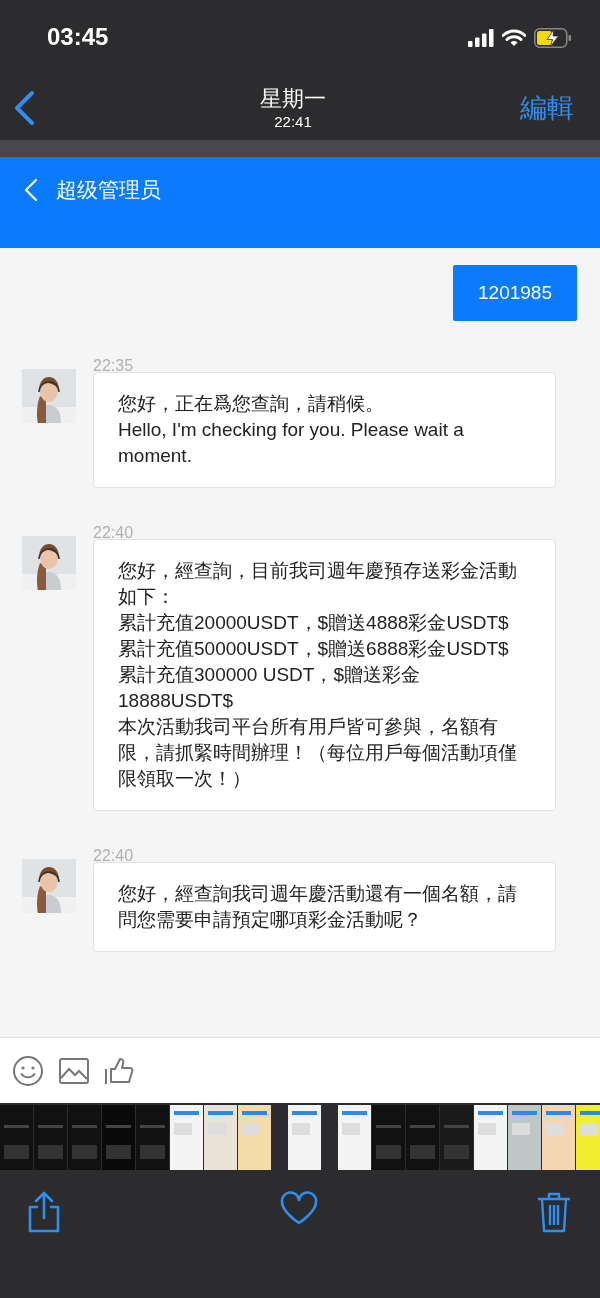 This screenshot has height=1298, width=600. What do you see at coordinates (318, 907) in the screenshot?
I see `message-text: 您好，經查詢我司週年慶活動還有一個名額，請問您需要申請預定哪項彩金活動呢？` at bounding box center [318, 907].